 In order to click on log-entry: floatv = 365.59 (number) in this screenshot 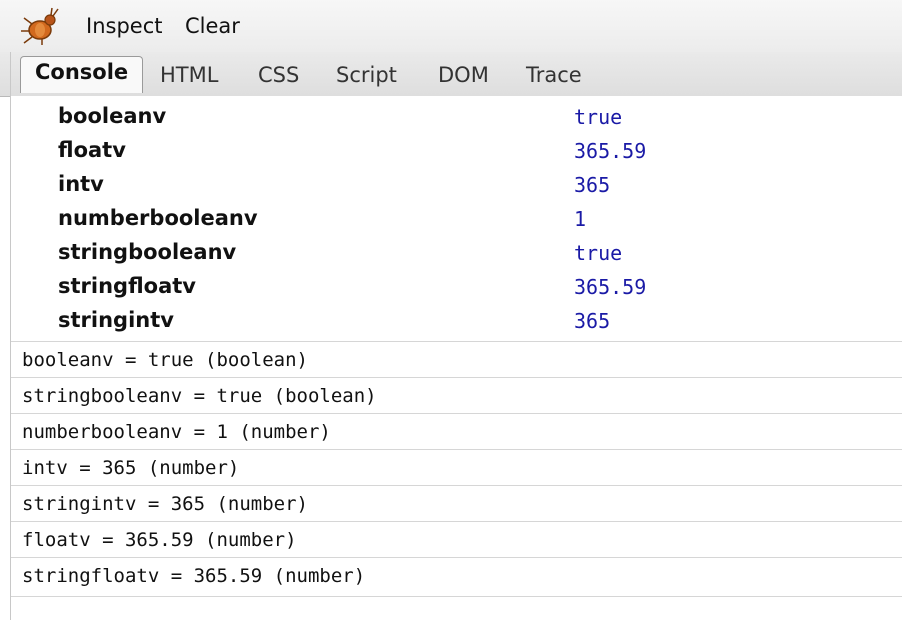, I will do `click(456, 539)`.